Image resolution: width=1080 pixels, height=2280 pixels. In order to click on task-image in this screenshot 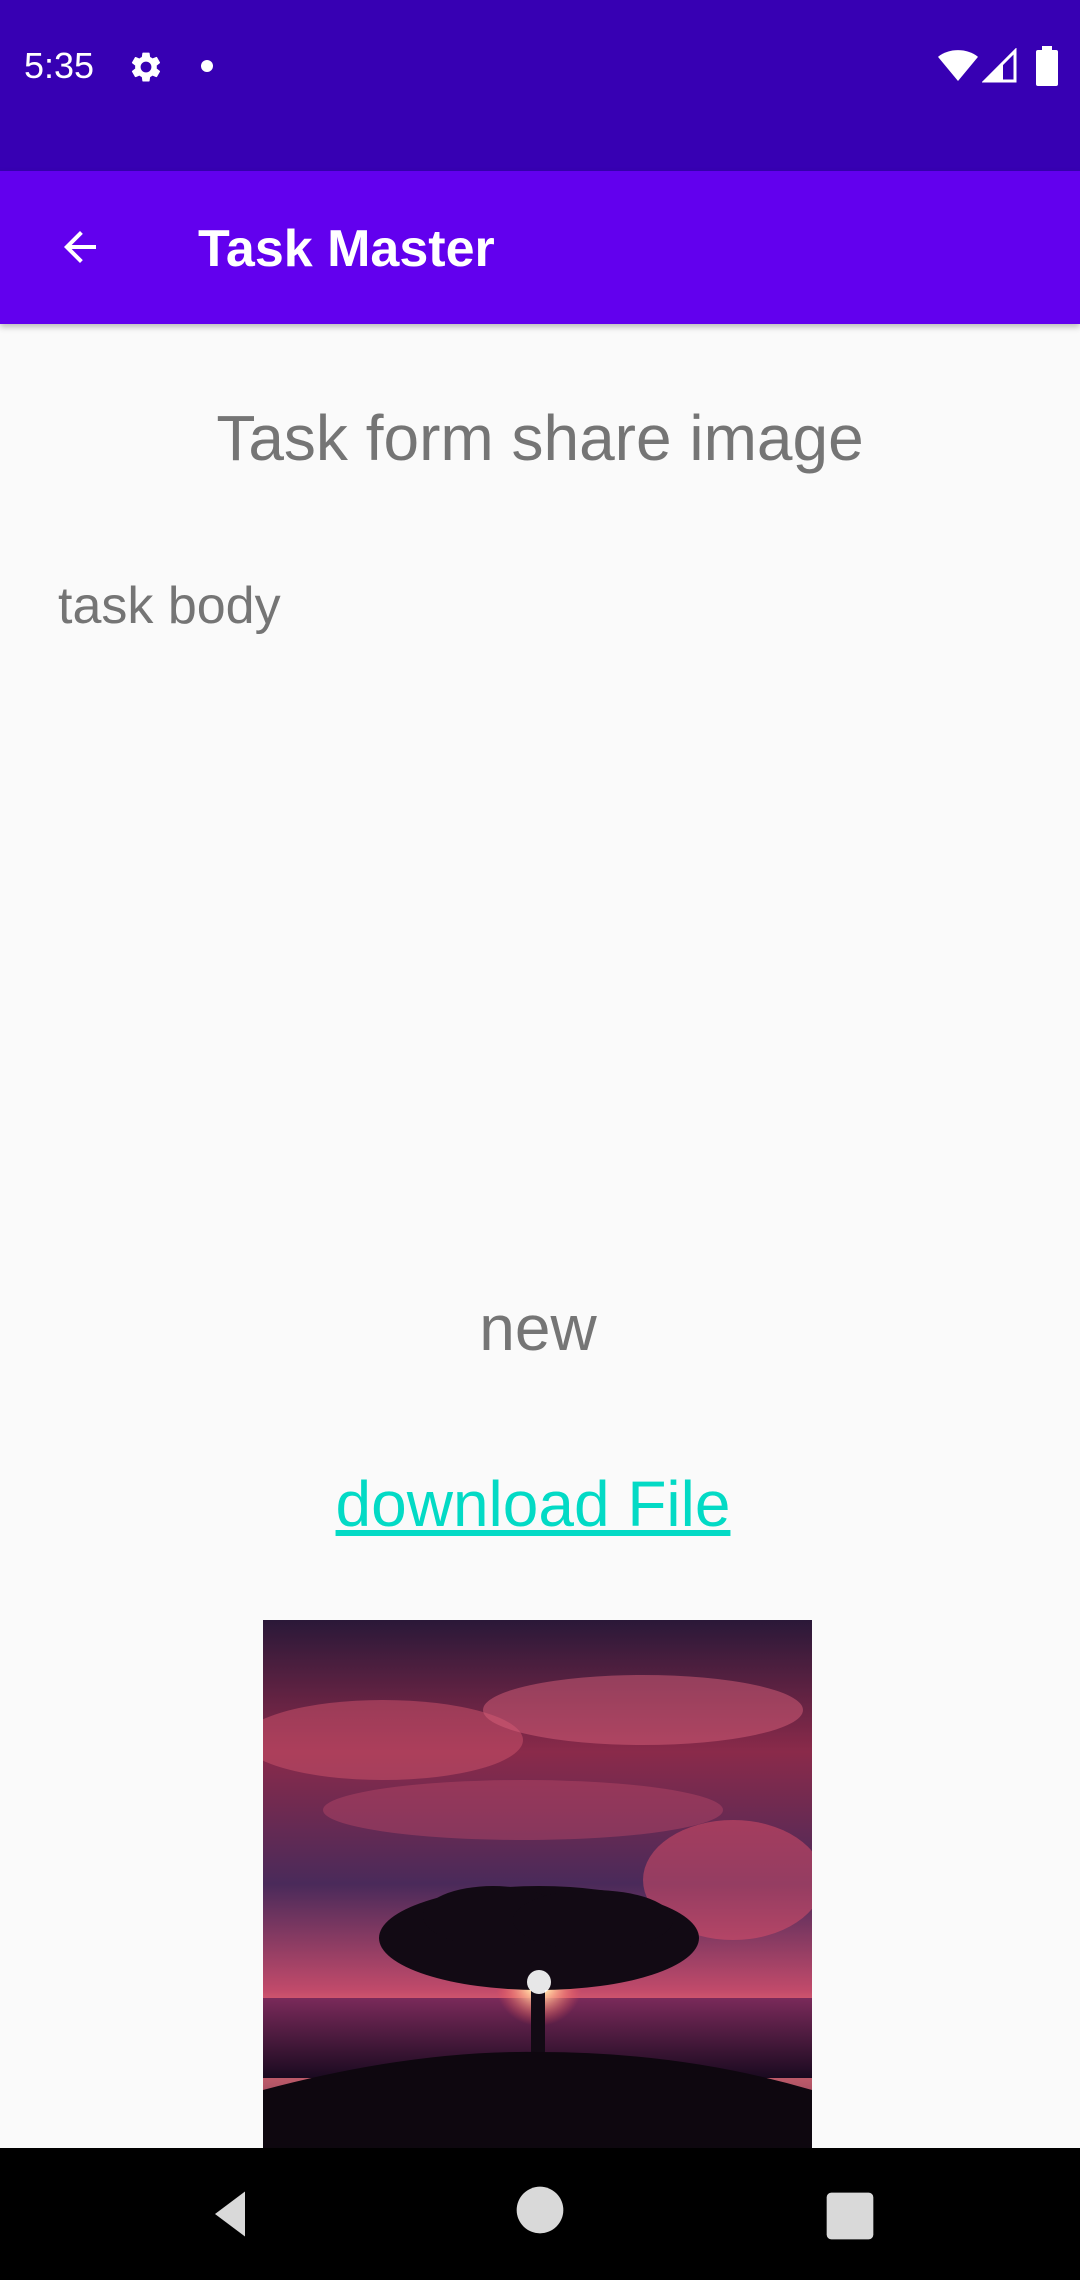, I will do `click(537, 1884)`.